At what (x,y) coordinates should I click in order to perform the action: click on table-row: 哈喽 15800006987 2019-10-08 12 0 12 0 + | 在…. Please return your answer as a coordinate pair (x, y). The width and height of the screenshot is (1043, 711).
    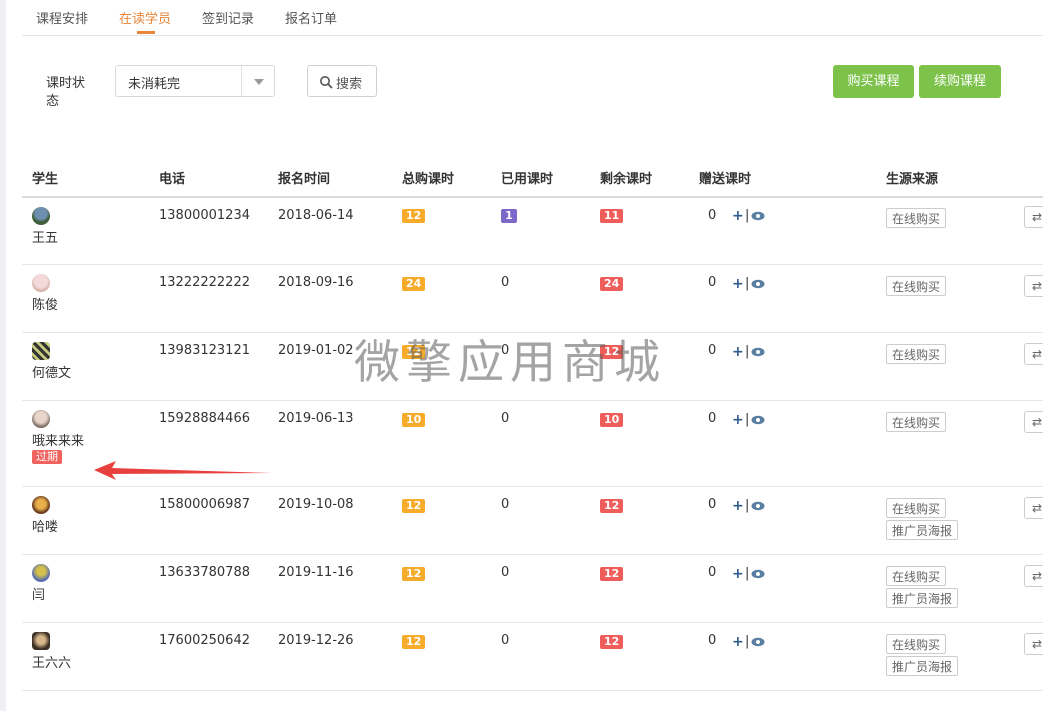
    Looking at the image, I should click on (532, 521).